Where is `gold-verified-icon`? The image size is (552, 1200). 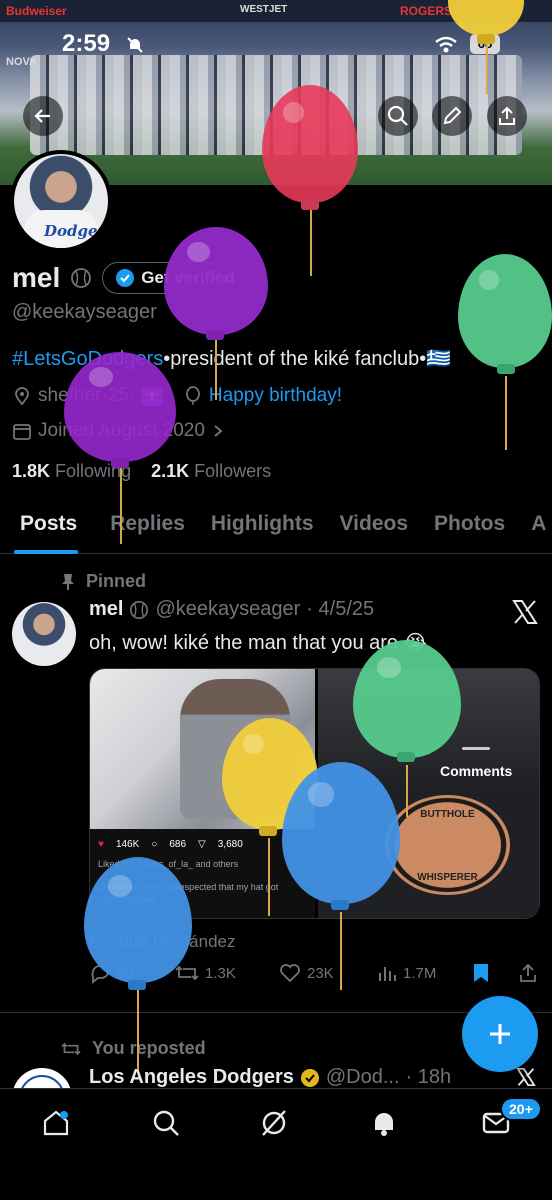
gold-verified-icon is located at coordinates (309, 1077).